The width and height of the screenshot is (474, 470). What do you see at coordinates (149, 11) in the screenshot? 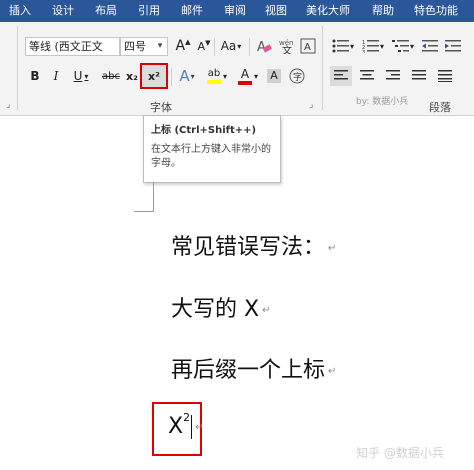
I see `tab-references: 引用` at bounding box center [149, 11].